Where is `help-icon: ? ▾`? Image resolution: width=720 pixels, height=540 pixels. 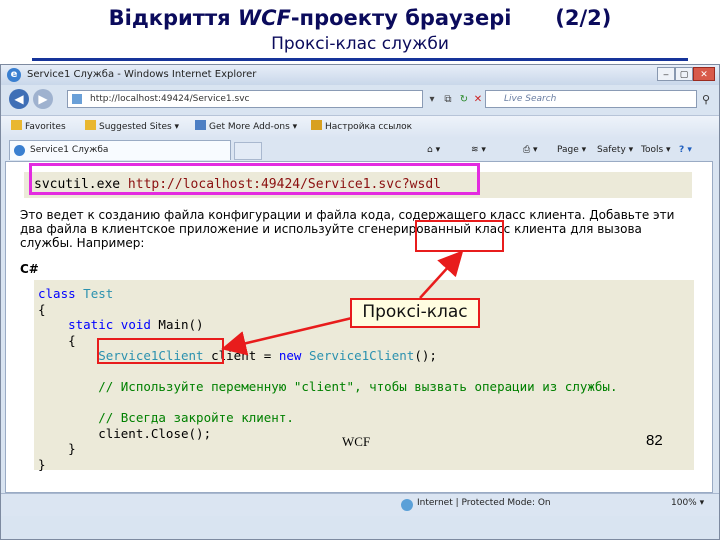 help-icon: ? ▾ is located at coordinates (685, 150).